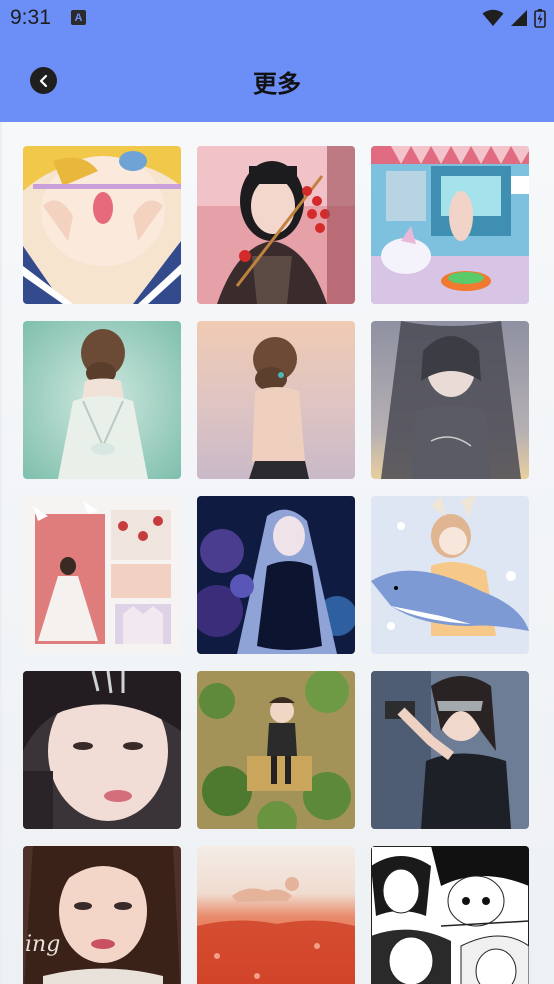 The height and width of the screenshot is (984, 554). I want to click on gallery-item: ing, so click(102, 915).